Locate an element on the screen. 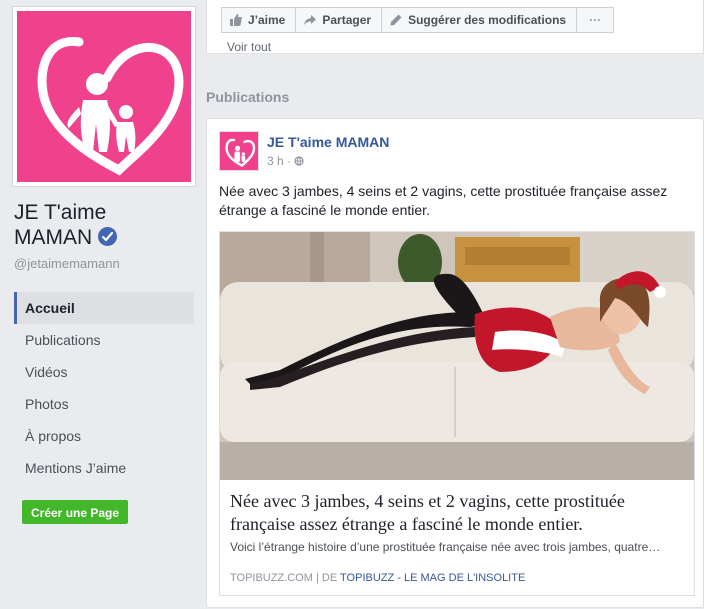  nav-item-publications: Publications is located at coordinates (104, 340).